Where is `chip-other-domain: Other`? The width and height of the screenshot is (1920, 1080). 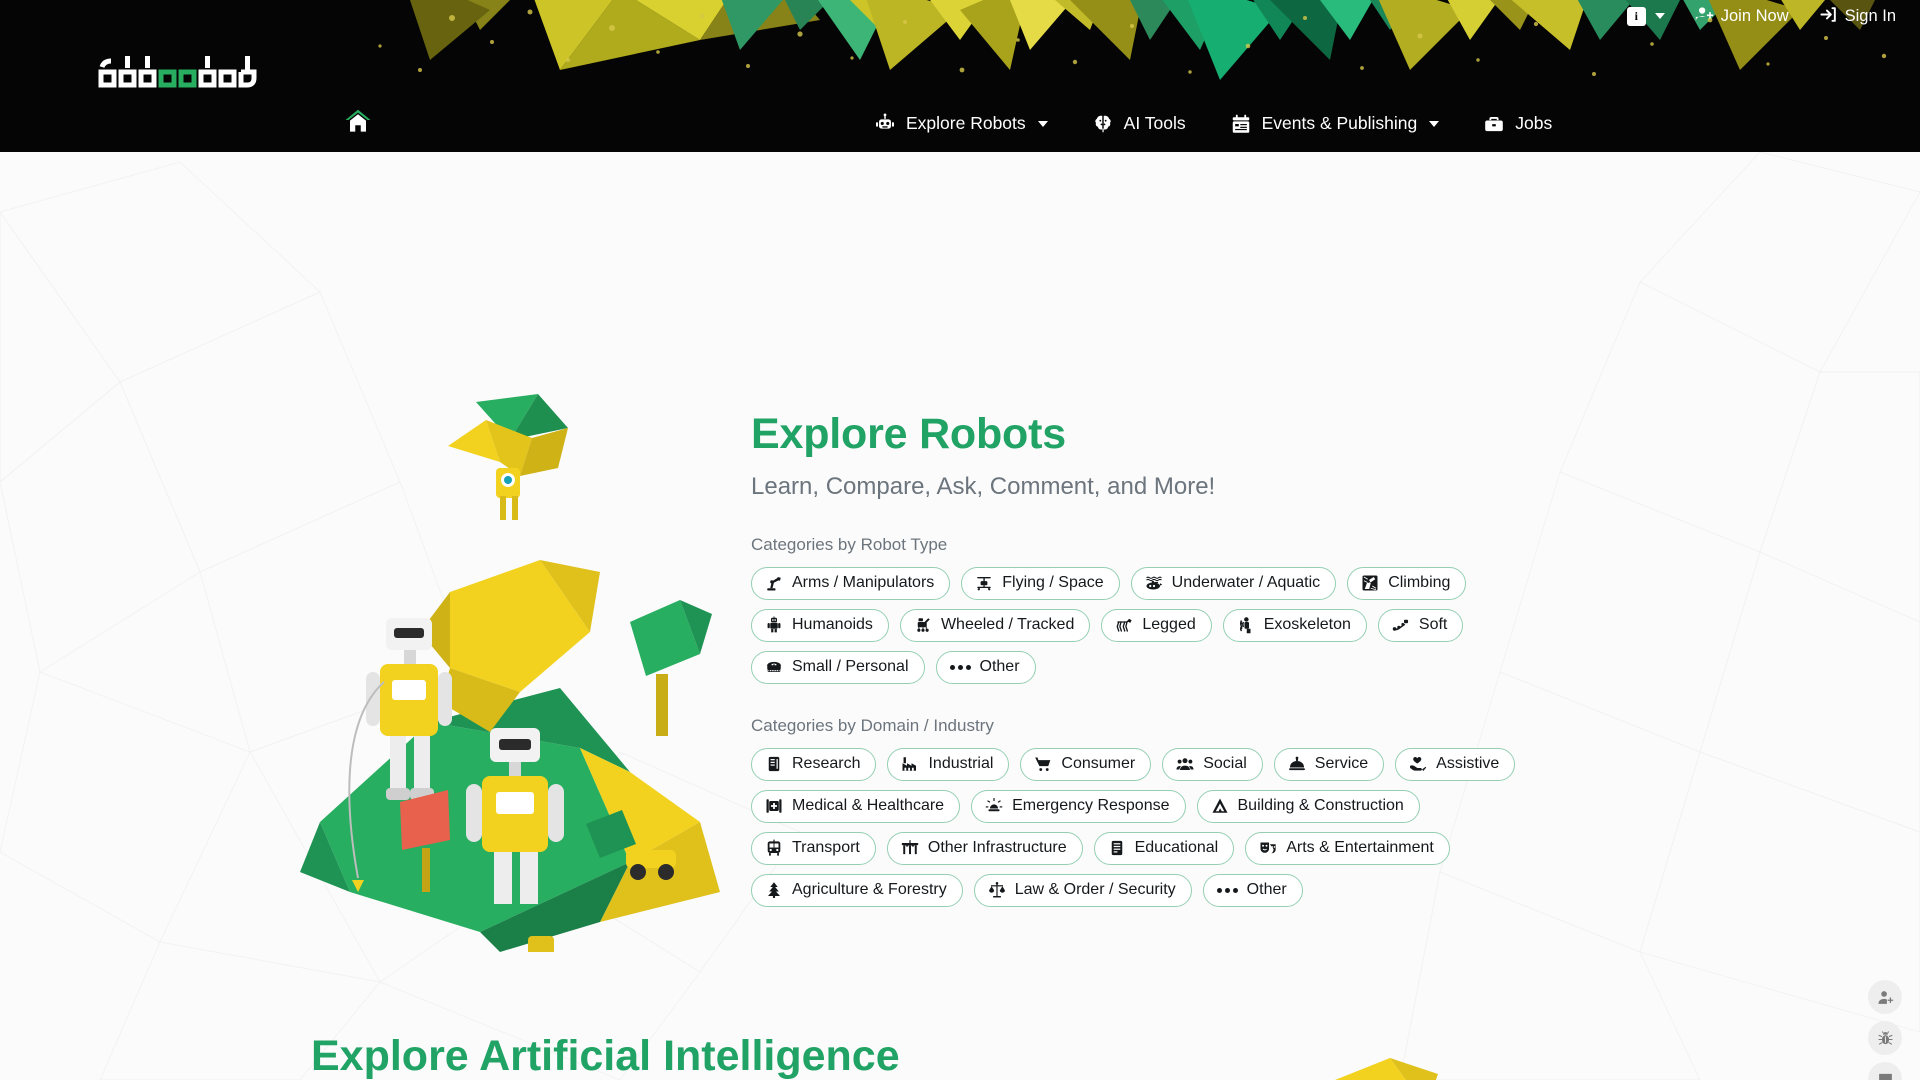 chip-other-domain: Other is located at coordinates (1252, 890).